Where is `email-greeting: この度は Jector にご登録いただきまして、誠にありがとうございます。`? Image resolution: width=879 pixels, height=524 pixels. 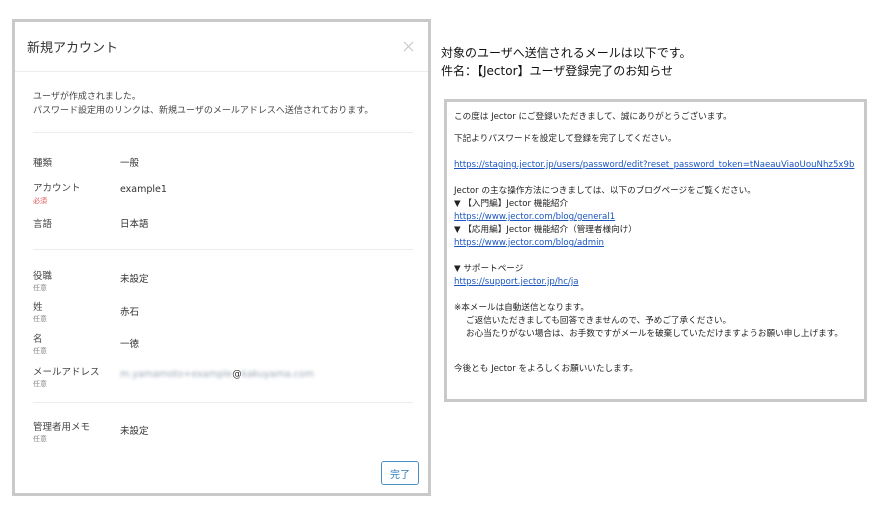 email-greeting: この度は Jector にご登録いただきまして、誠にありがとうございます。 is located at coordinates (593, 117).